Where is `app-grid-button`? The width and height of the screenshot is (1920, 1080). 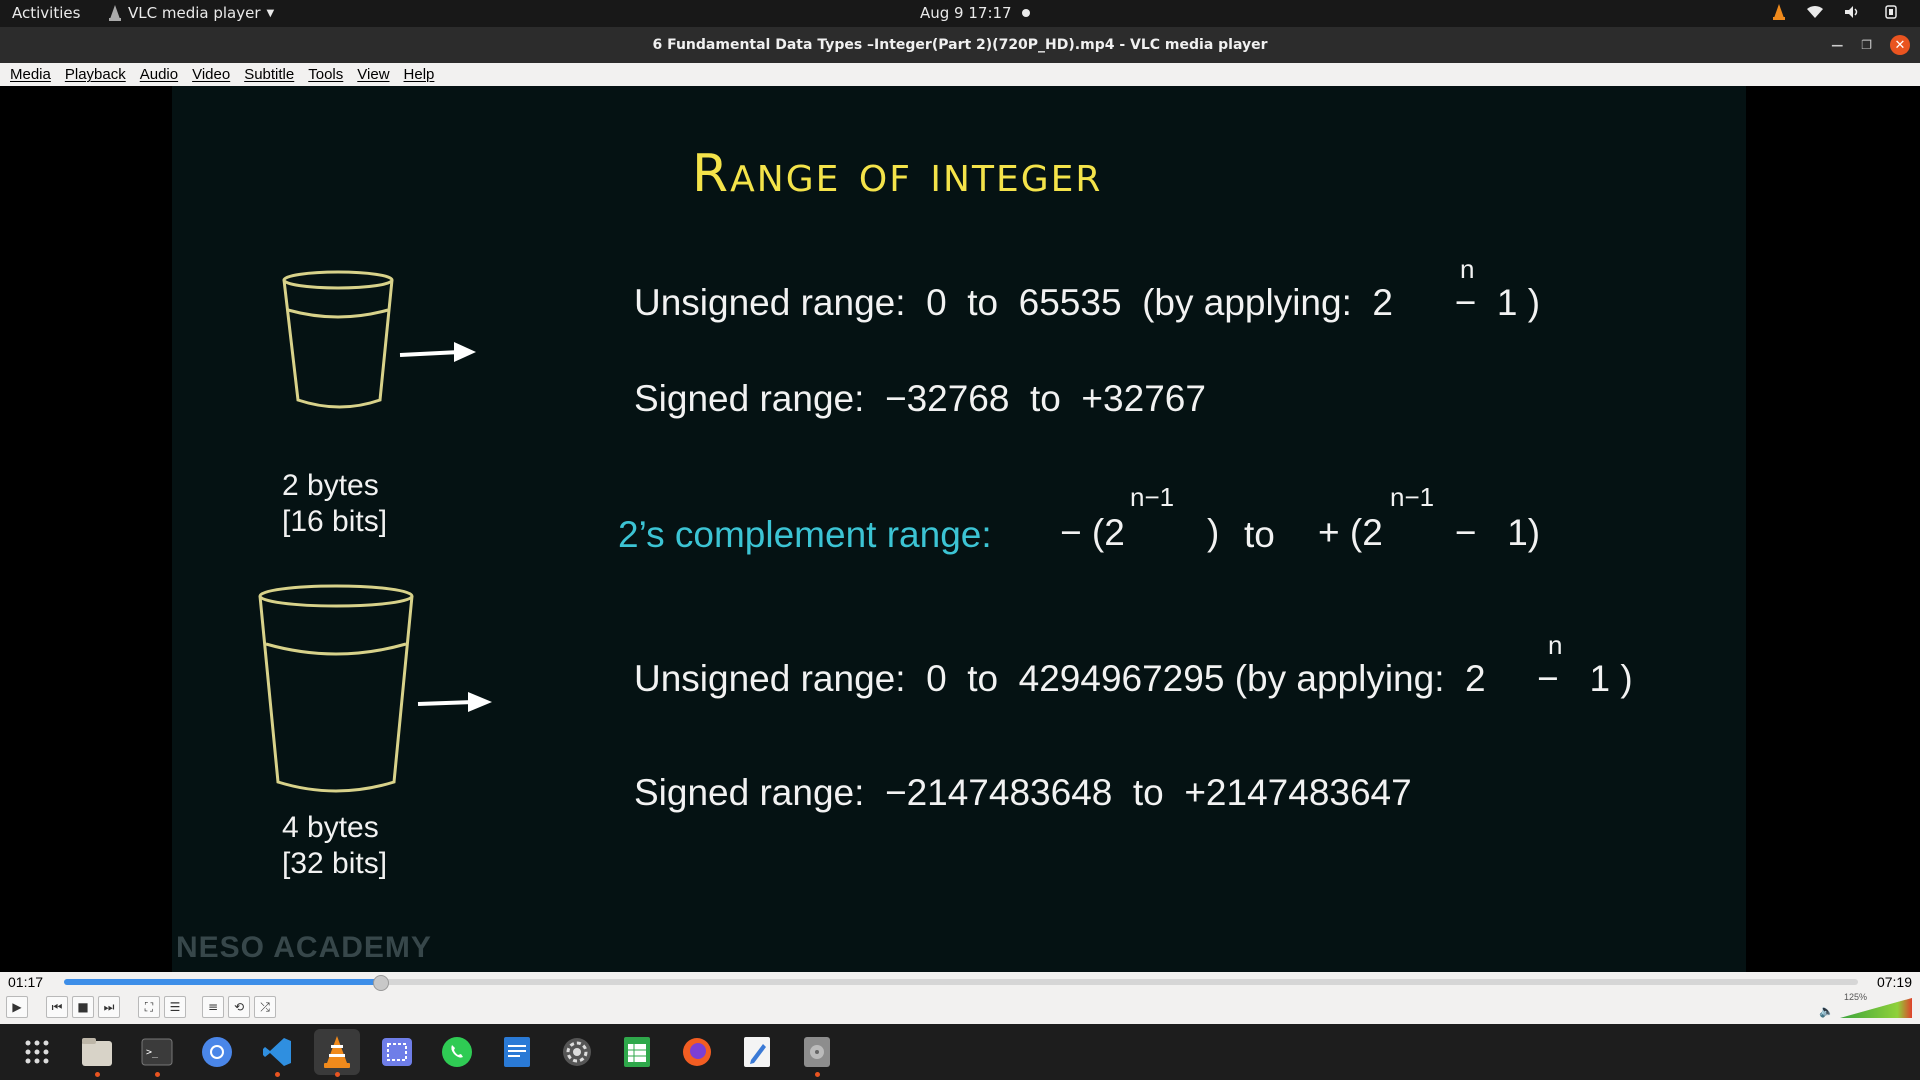 app-grid-button is located at coordinates (37, 1052).